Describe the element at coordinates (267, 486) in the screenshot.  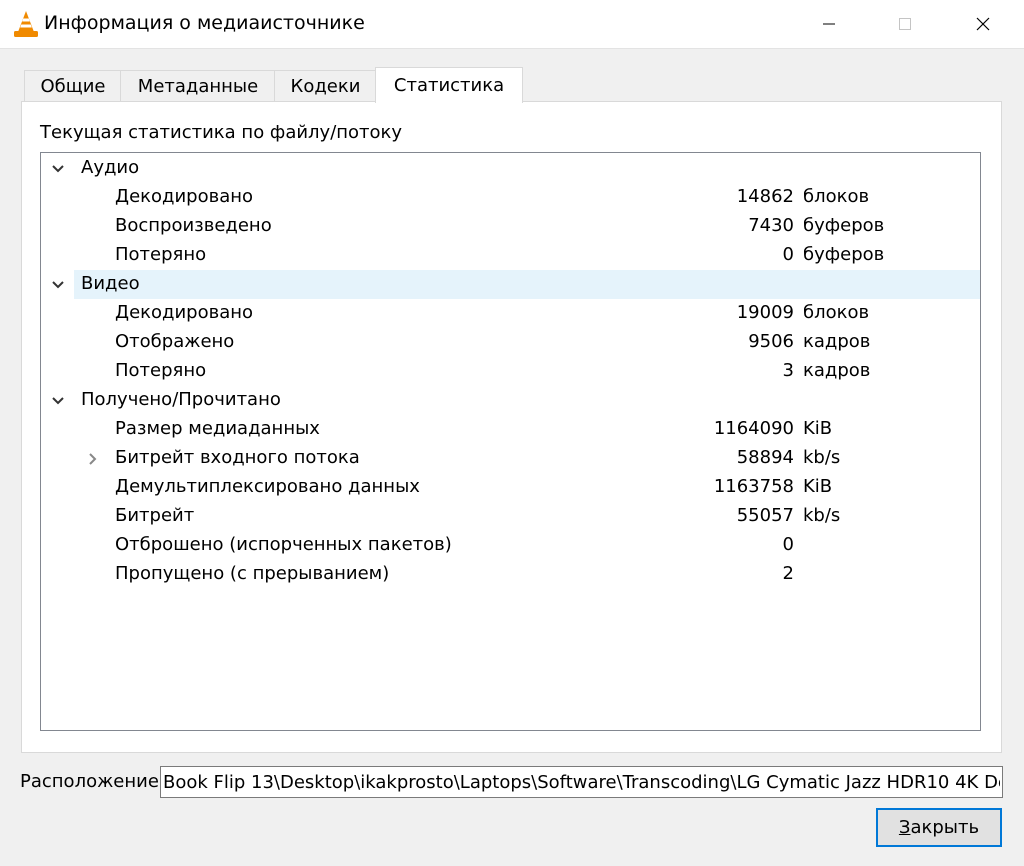
I see `stat-label: Демультиплексировано данных` at that location.